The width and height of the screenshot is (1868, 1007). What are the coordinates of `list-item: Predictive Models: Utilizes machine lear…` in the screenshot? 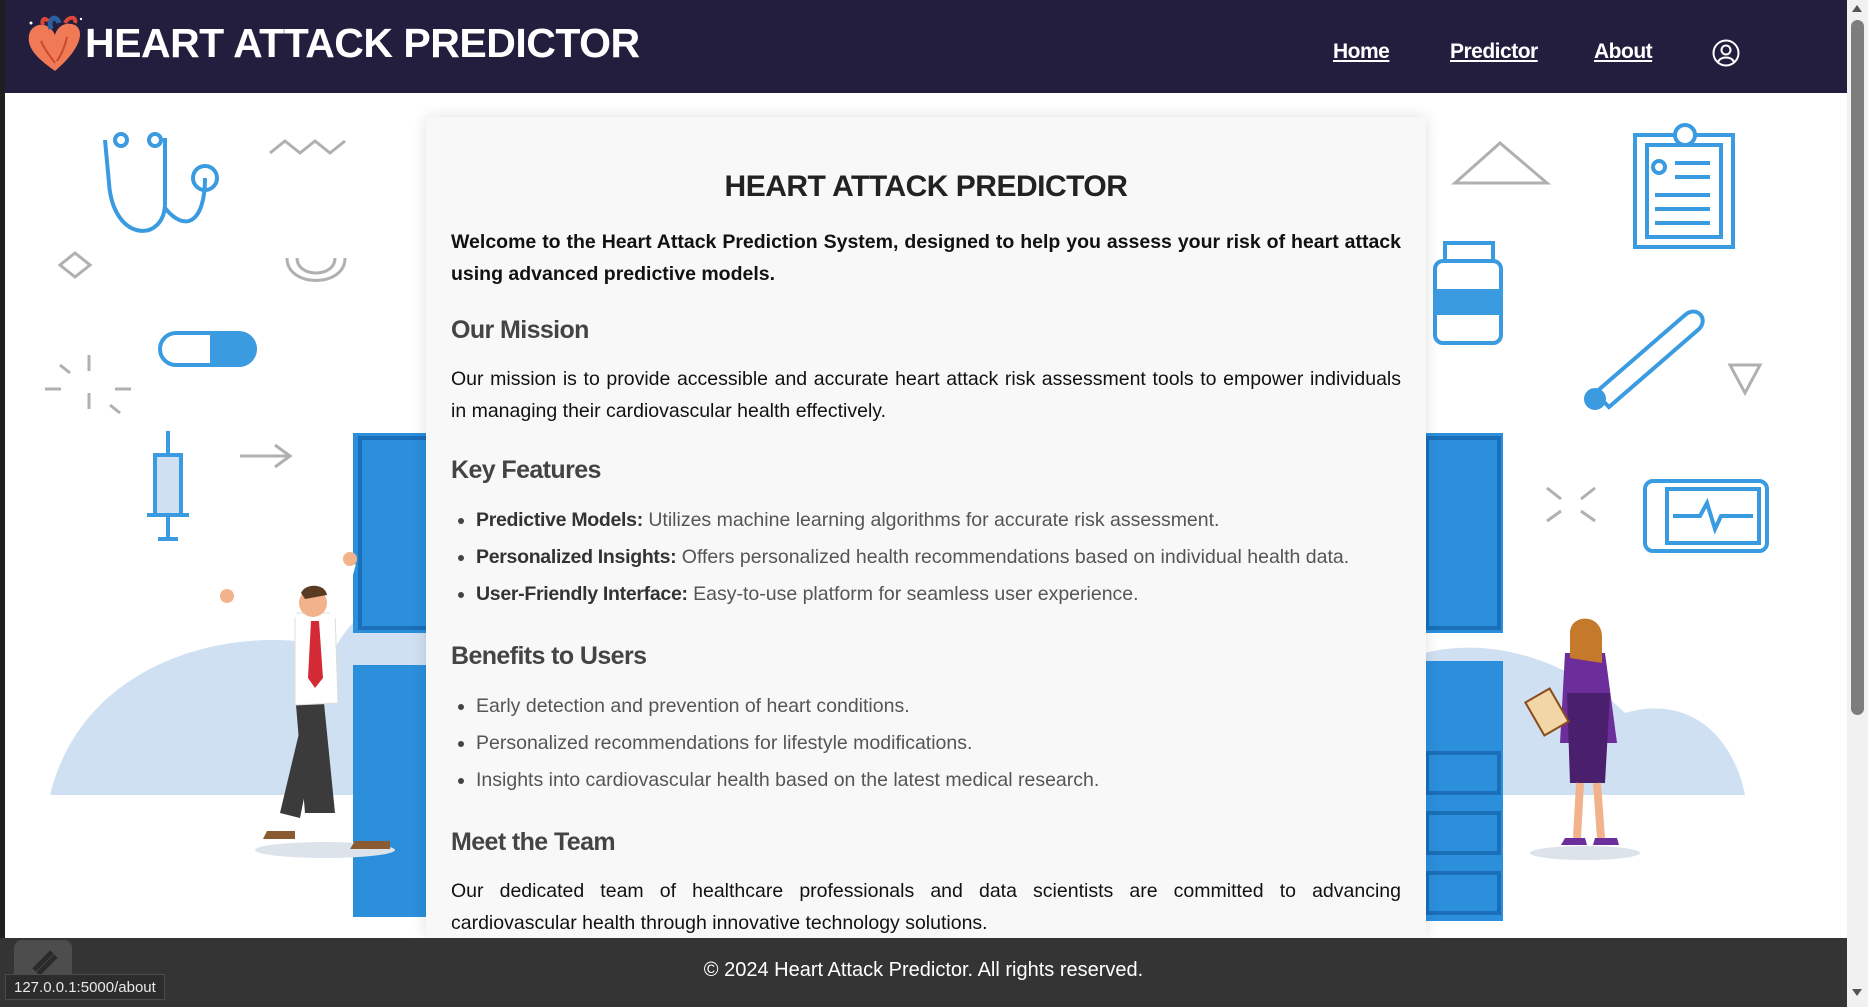 It's located at (926, 520).